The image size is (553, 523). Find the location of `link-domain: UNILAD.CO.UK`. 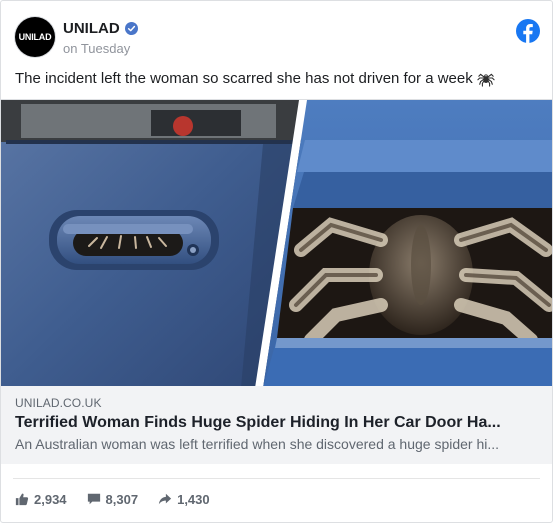

link-domain: UNILAD.CO.UK is located at coordinates (58, 403).